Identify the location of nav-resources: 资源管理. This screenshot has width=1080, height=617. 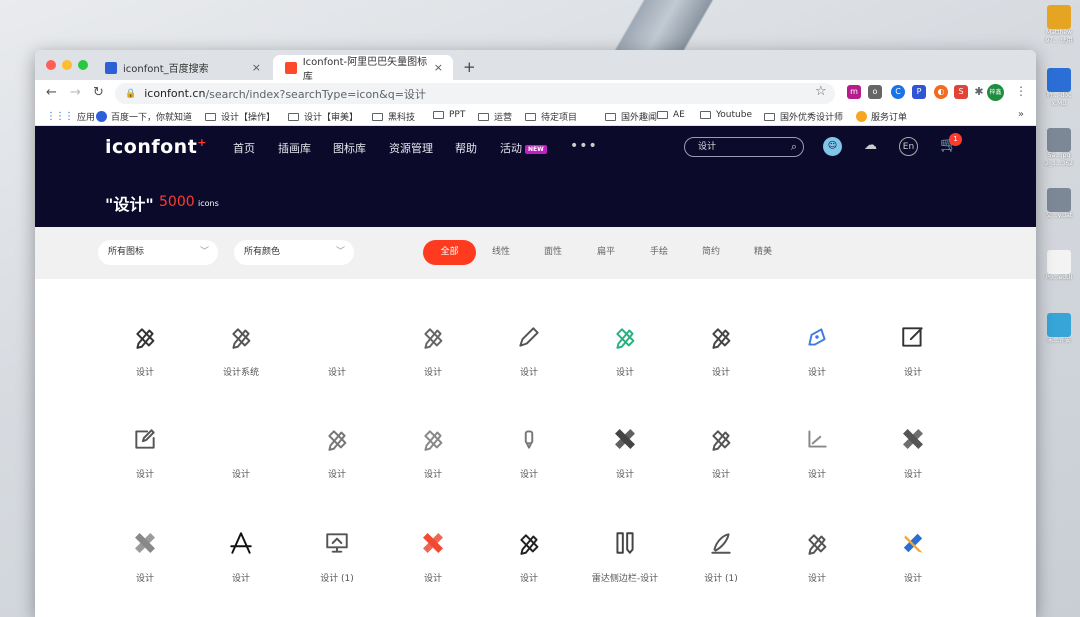
(411, 148).